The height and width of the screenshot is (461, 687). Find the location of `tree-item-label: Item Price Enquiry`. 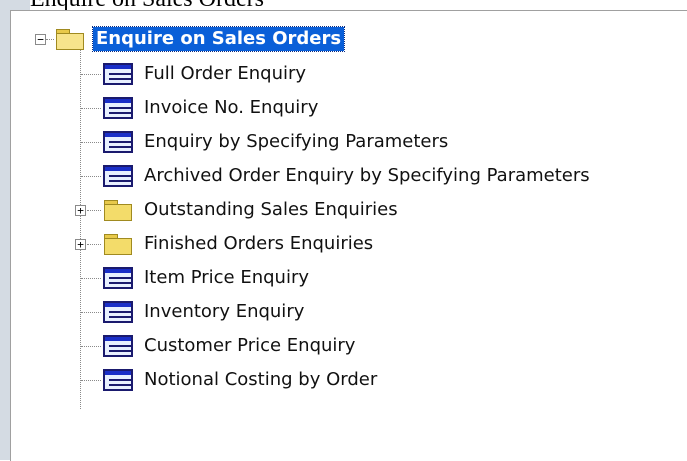

tree-item-label: Item Price Enquiry is located at coordinates (226, 277).